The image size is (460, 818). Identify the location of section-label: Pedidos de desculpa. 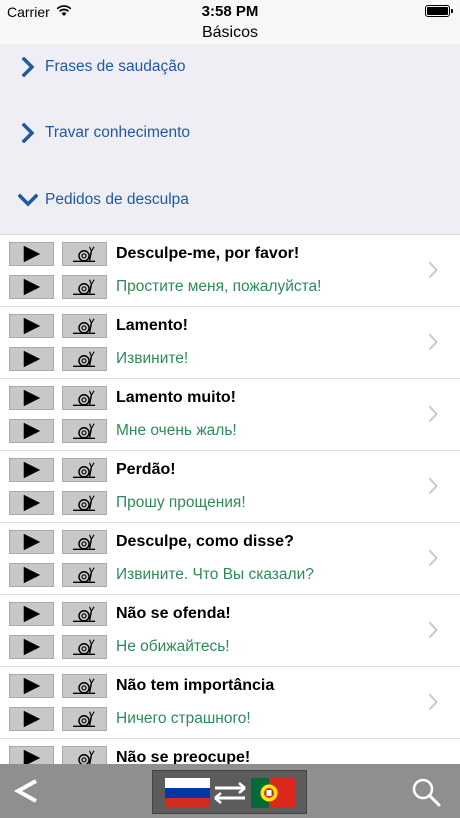
(117, 199).